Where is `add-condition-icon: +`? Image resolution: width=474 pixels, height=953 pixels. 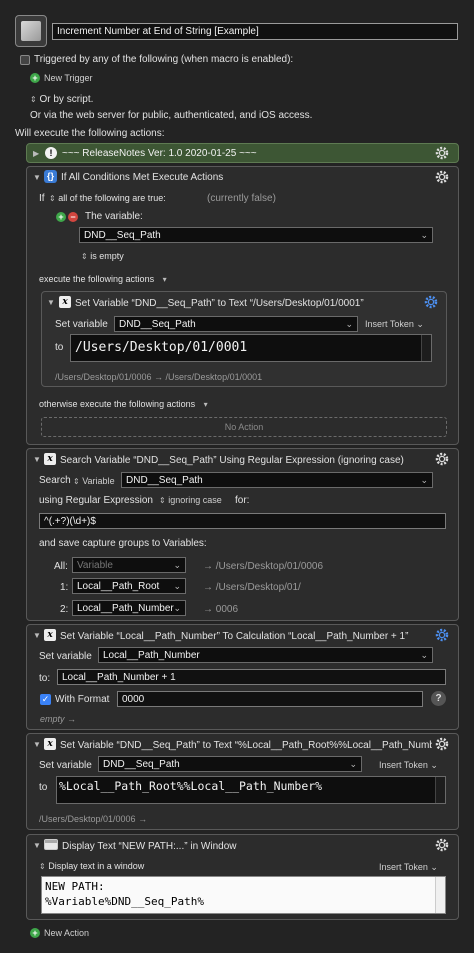 add-condition-icon: + is located at coordinates (61, 217).